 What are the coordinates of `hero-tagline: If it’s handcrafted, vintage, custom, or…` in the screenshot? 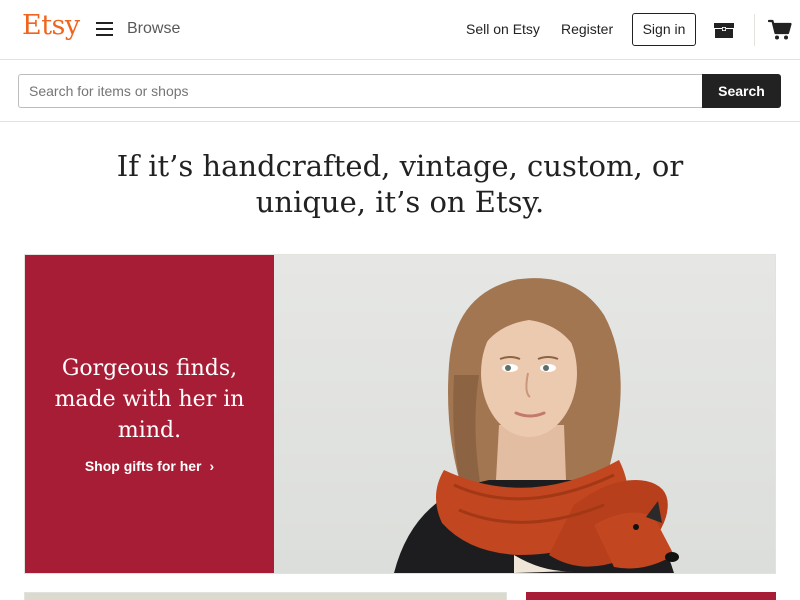 It's located at (400, 184).